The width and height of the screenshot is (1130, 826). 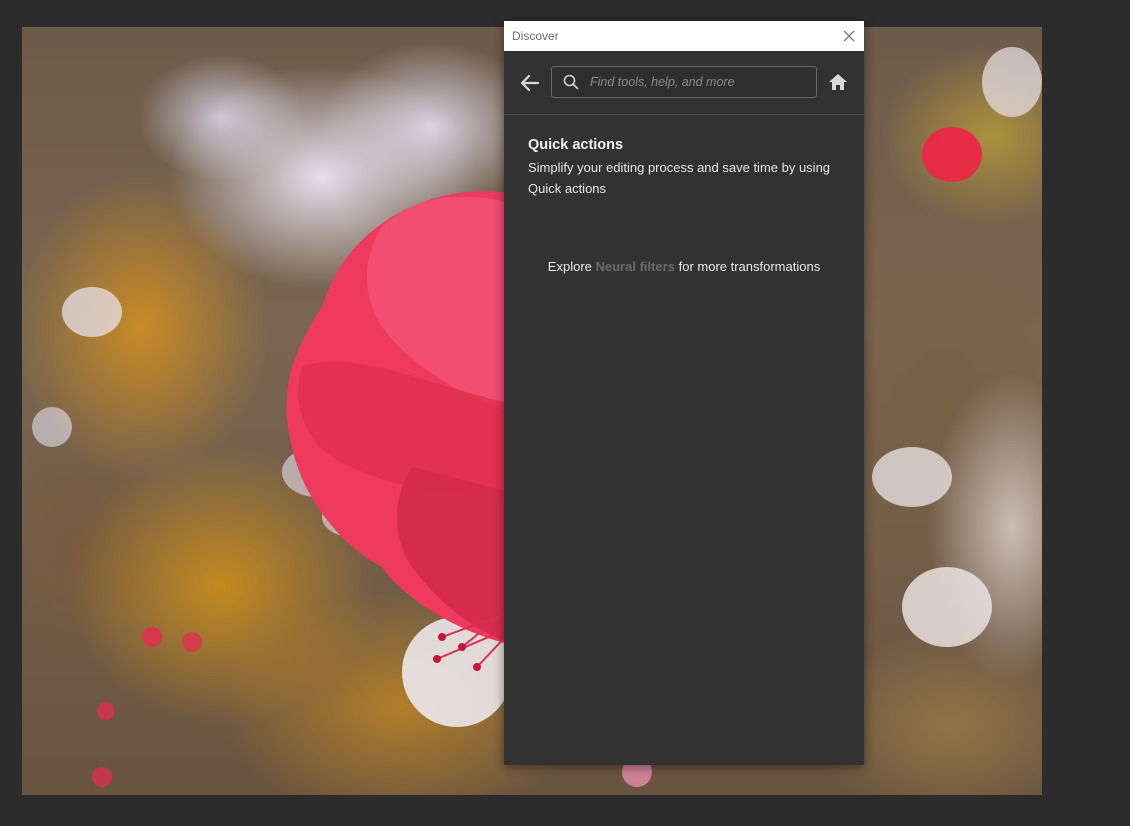 I want to click on search-box, so click(x=684, y=82).